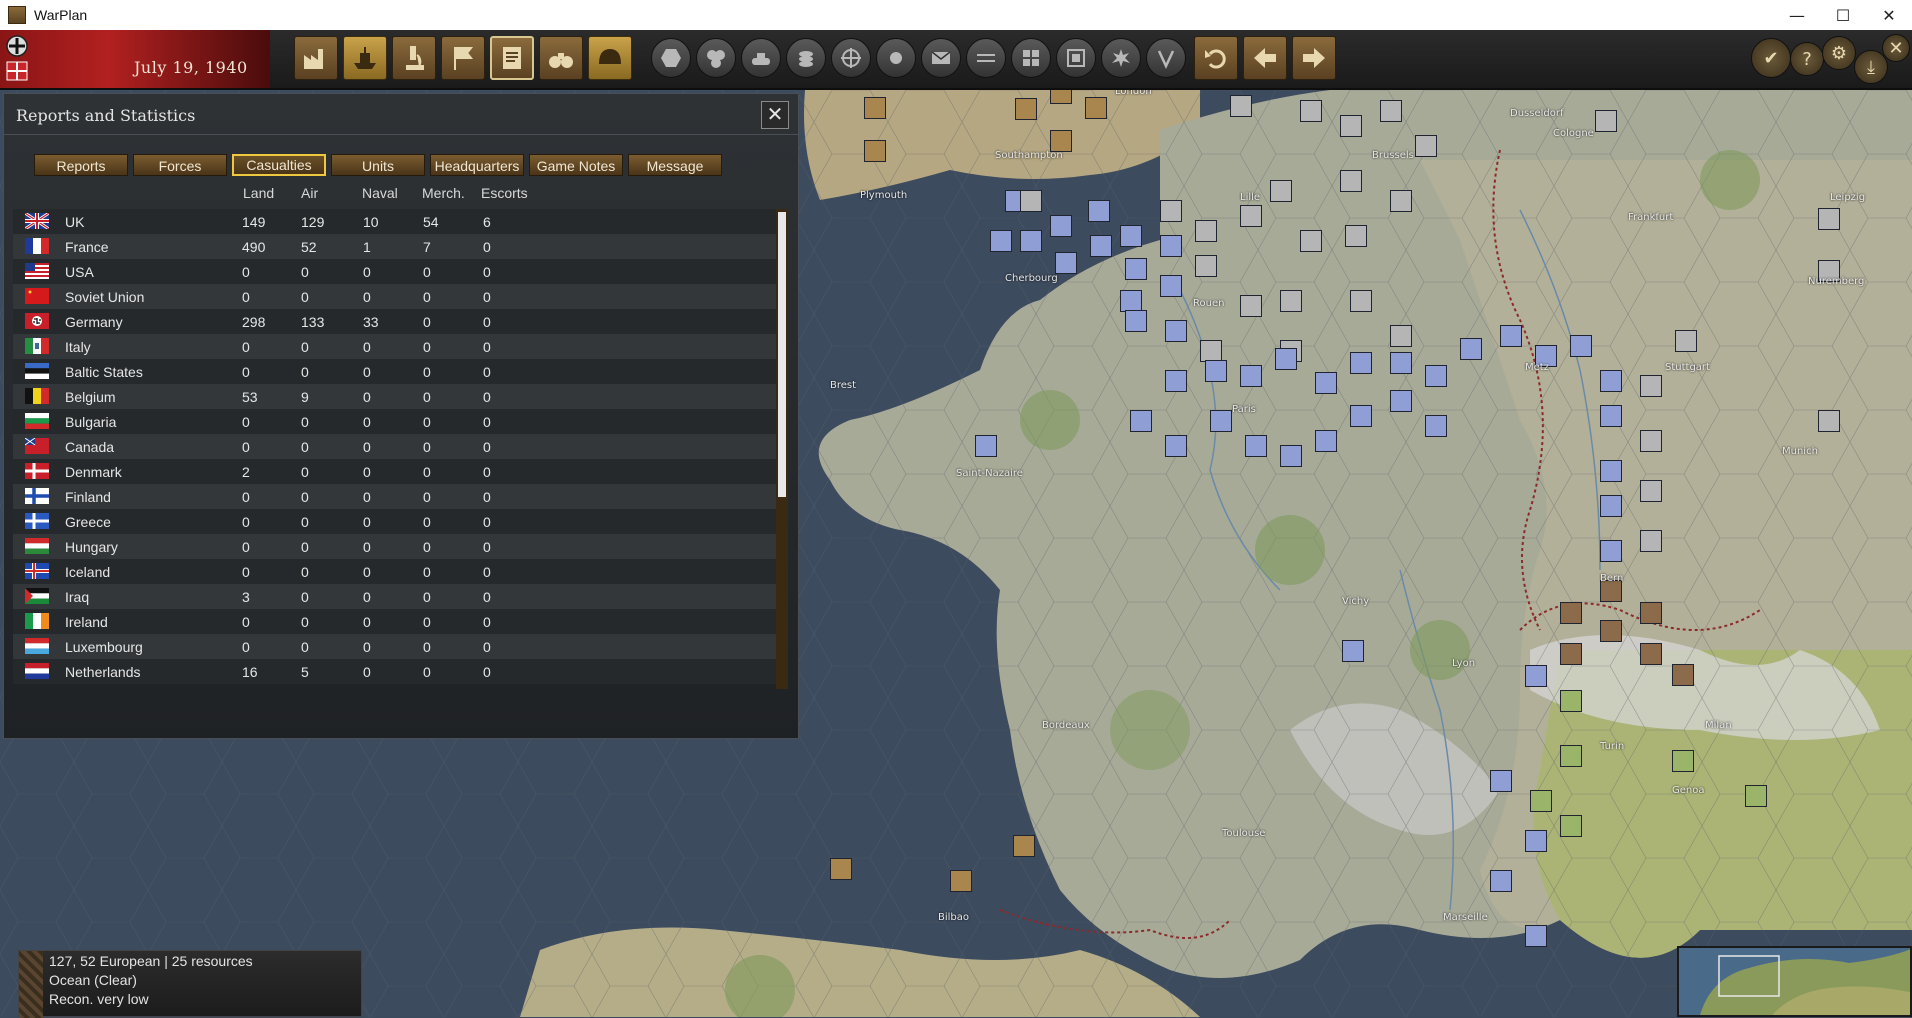  I want to click on tab-message: Message, so click(675, 165).